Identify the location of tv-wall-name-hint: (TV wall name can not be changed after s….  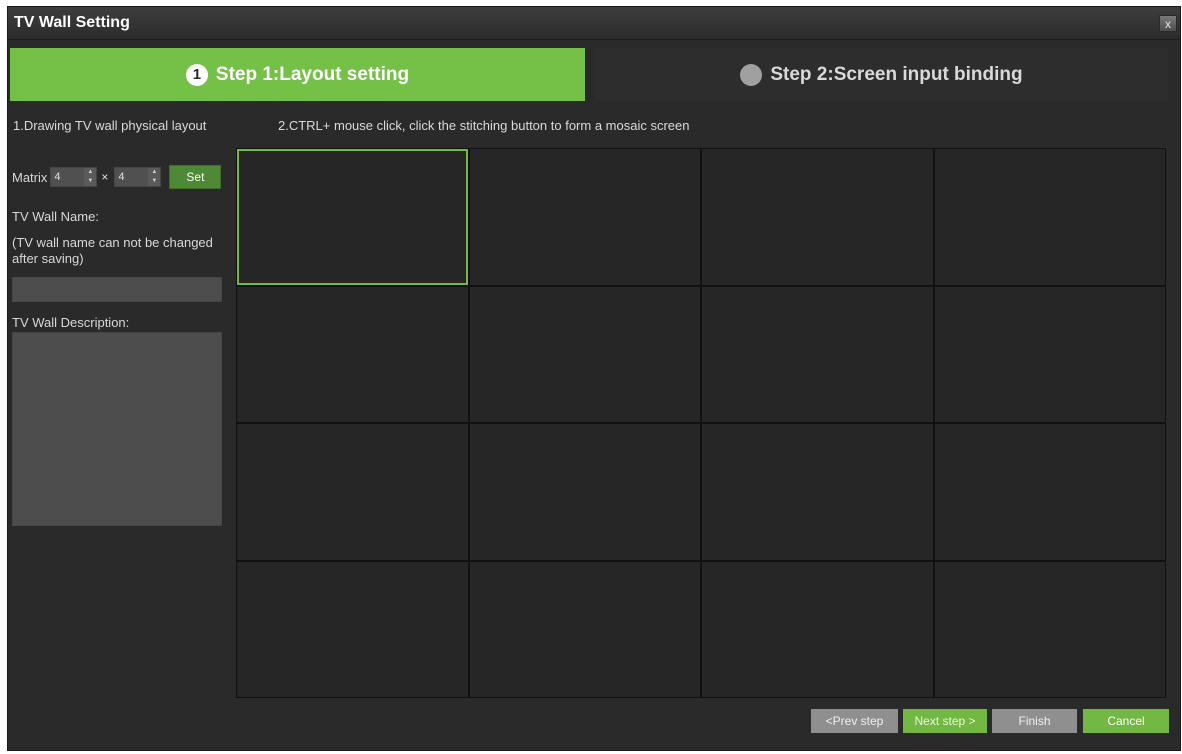
(112, 250).